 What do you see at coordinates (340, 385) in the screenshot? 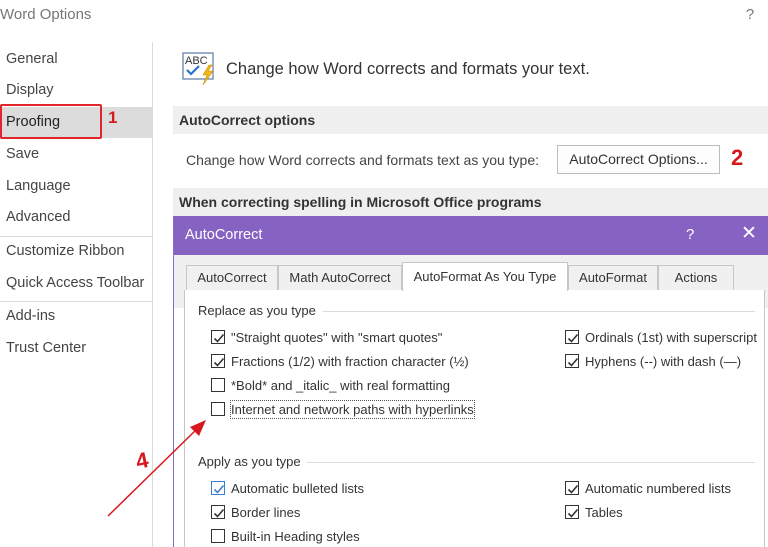
I see `option-label: *Bold* and _italic_ with real formatting` at bounding box center [340, 385].